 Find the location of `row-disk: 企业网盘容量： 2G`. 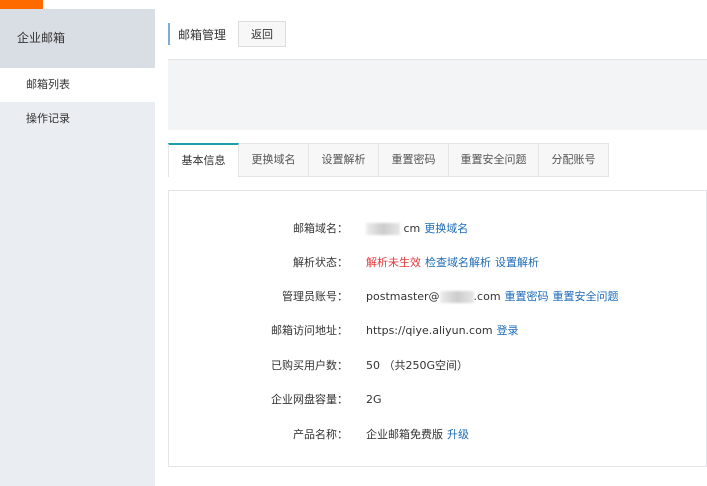

row-disk: 企业网盘容量： 2G is located at coordinates (275, 399).